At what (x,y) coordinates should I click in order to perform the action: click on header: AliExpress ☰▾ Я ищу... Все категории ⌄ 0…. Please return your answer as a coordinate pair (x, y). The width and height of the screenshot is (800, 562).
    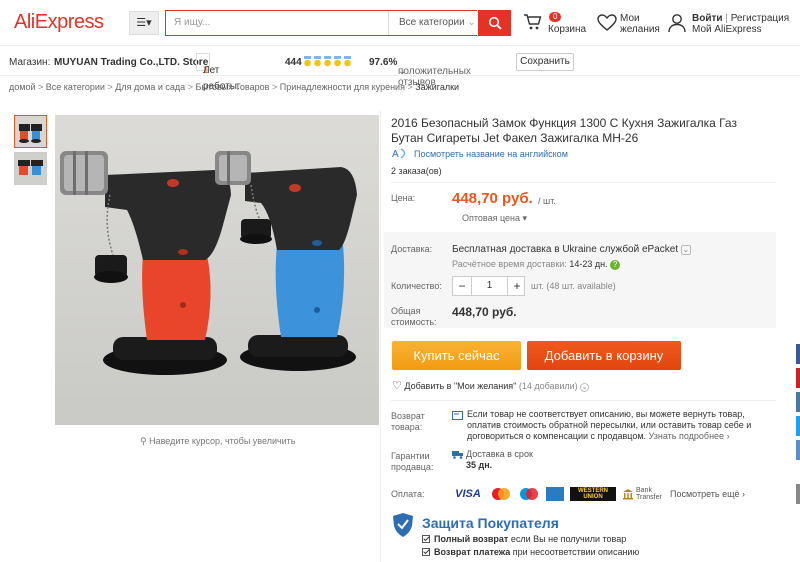
    Looking at the image, I should click on (400, 23).